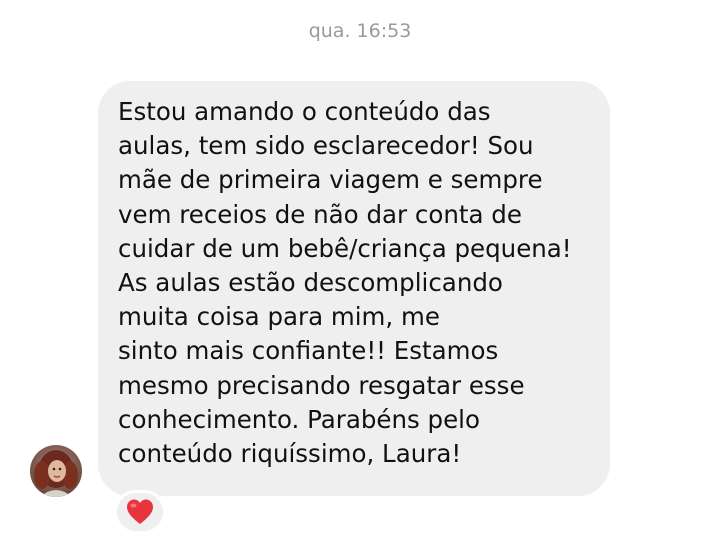 Image resolution: width=720 pixels, height=552 pixels. Describe the element at coordinates (279, 317) in the screenshot. I see `message-line: muita coisa para mim, me` at that location.